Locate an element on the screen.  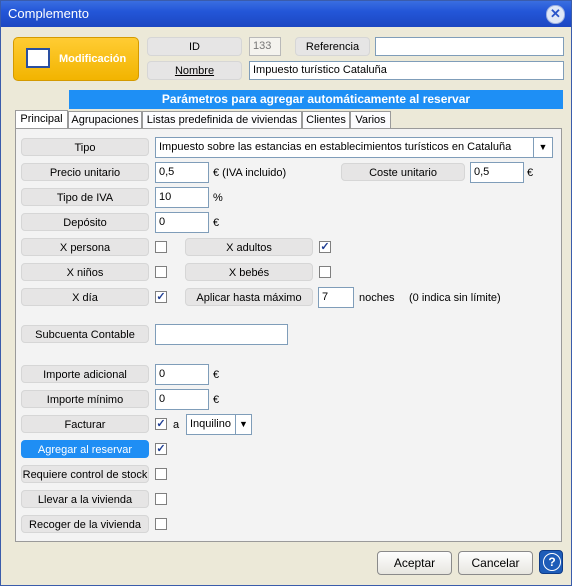
tipo-label: Tipo is located at coordinates (85, 147).